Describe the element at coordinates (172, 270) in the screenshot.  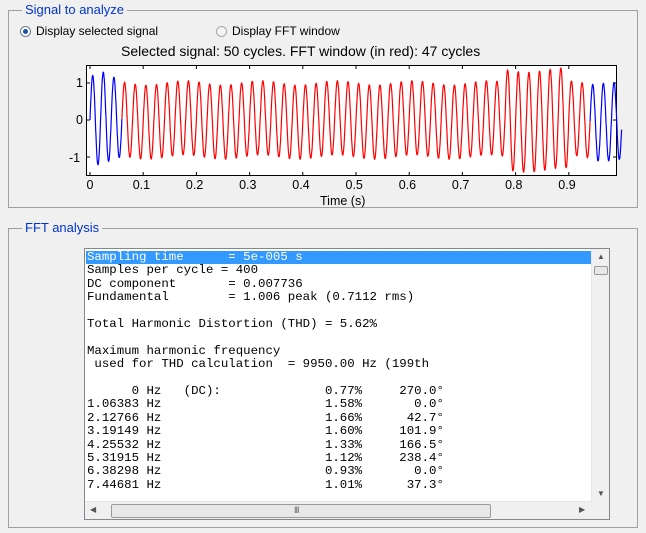
I see `list-item: Samples per cycle = 400` at that location.